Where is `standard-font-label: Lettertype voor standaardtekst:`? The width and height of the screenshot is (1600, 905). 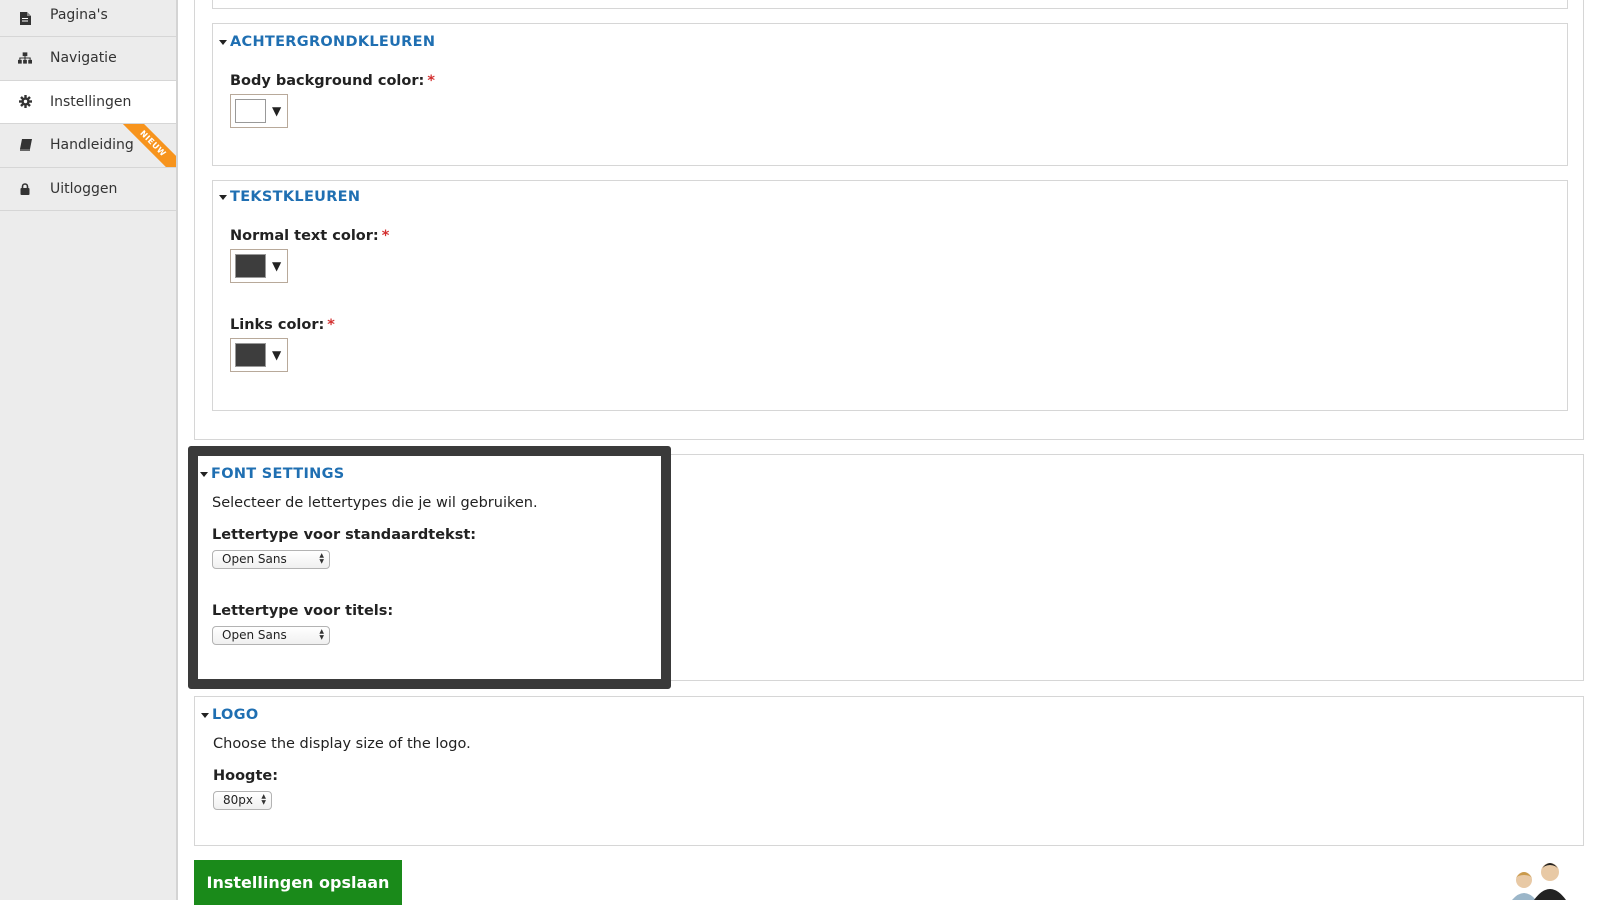 standard-font-label: Lettertype voor standaardtekst: is located at coordinates (344, 535).